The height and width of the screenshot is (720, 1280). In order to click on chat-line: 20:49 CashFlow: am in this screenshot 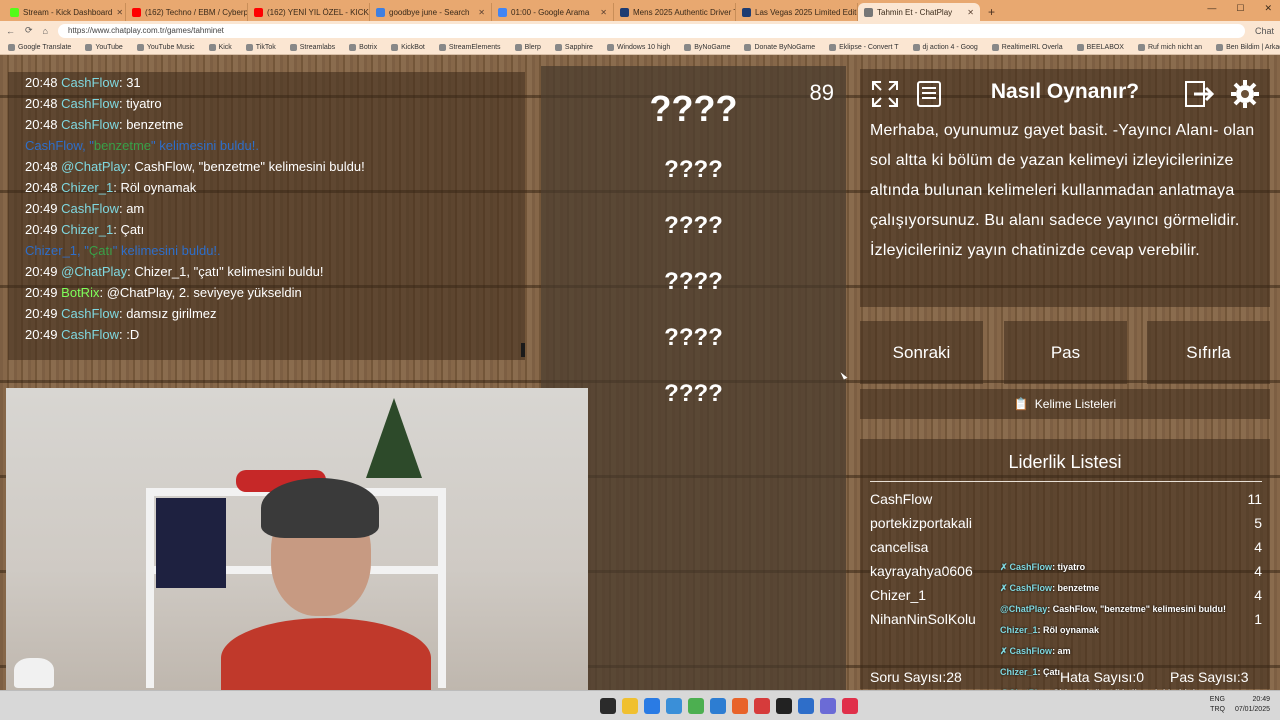, I will do `click(266, 208)`.